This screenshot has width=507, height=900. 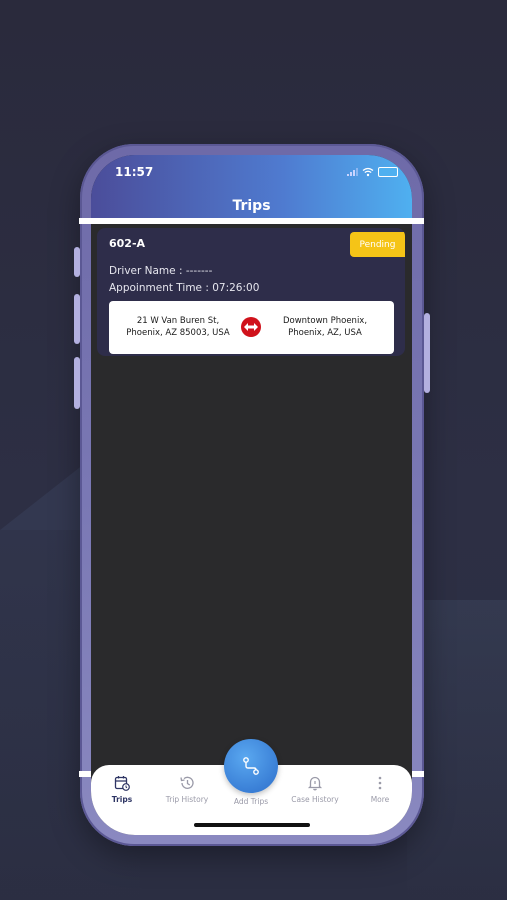 I want to click on page-title: Trips, so click(x=251, y=206).